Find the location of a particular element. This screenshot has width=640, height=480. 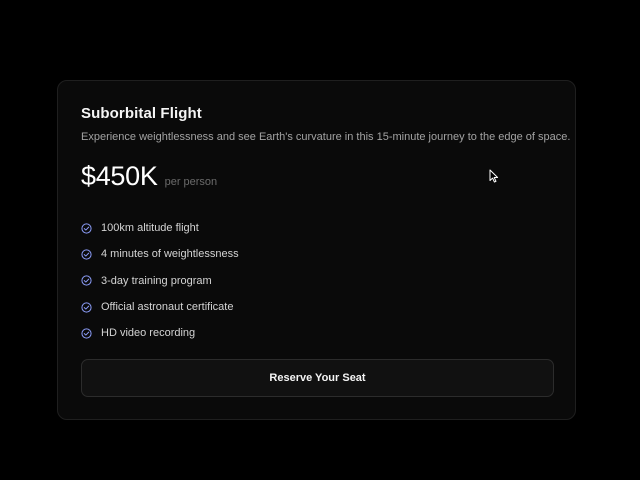

feature-label: HD video recording is located at coordinates (148, 333).